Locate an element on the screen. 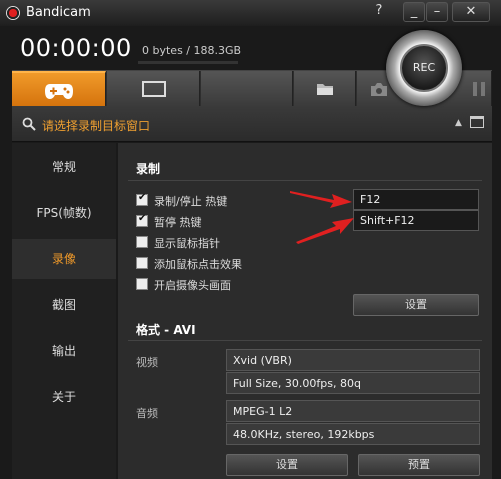 The height and width of the screenshot is (479, 501). camera-icon is located at coordinates (379, 89).